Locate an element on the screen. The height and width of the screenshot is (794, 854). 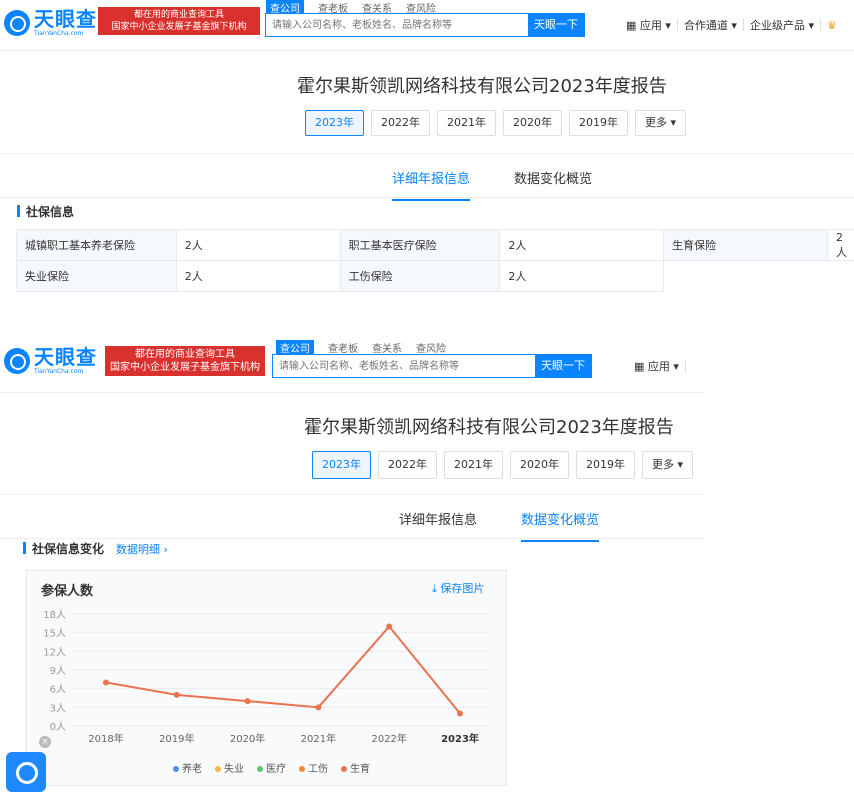
detail-link: 数据明细 › is located at coordinates (142, 549).